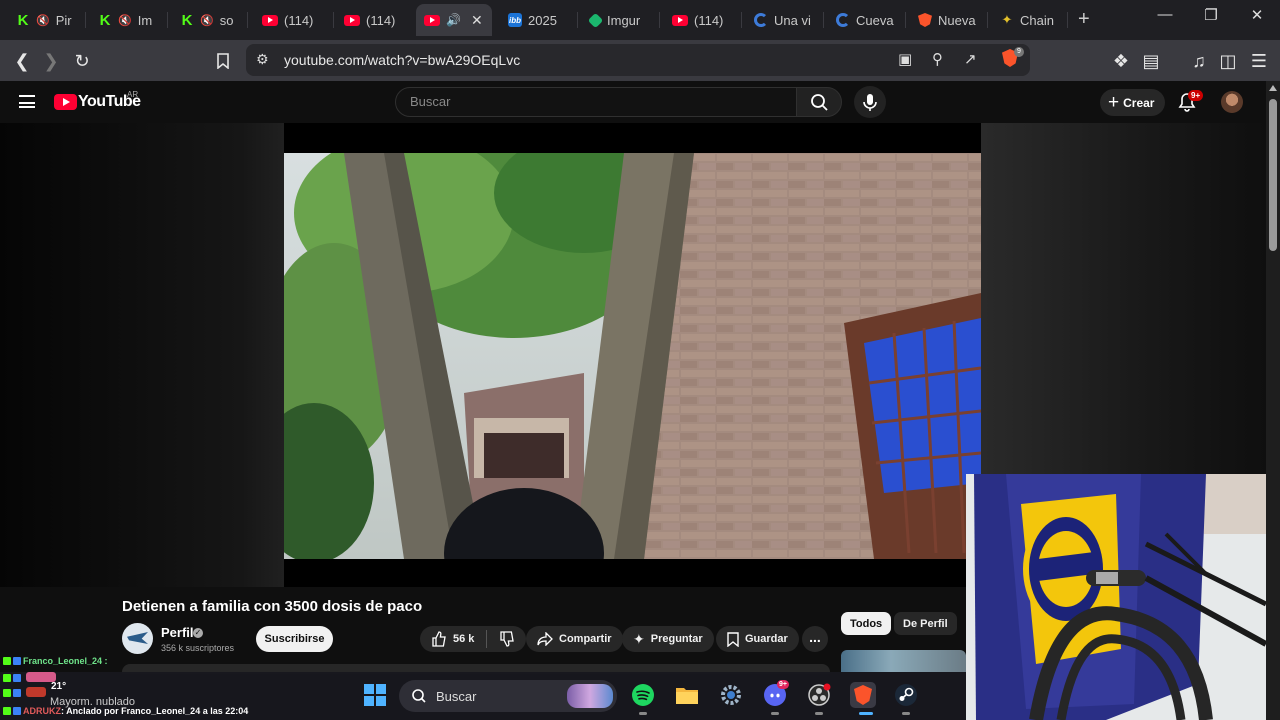  I want to click on tab-title: Im, so click(145, 20).